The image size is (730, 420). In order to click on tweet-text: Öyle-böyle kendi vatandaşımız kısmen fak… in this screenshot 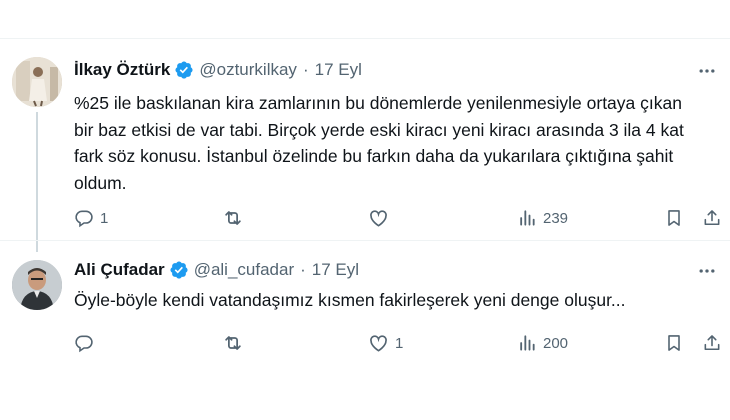, I will do `click(350, 300)`.